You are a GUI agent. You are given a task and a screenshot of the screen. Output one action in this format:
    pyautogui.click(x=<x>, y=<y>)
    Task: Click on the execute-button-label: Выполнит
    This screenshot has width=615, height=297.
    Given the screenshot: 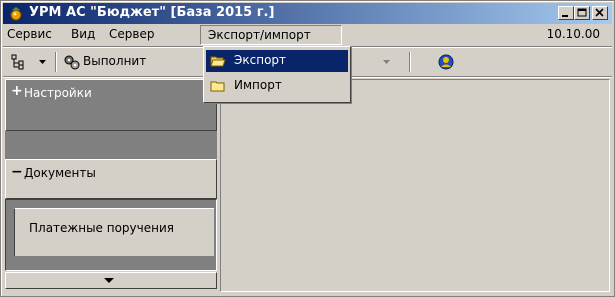 What is the action you would take?
    pyautogui.click(x=114, y=61)
    